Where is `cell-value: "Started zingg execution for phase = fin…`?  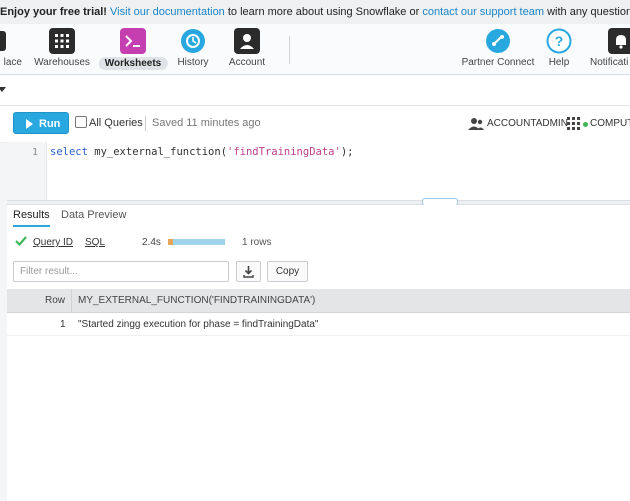 cell-value: "Started zingg execution for phase = fin… is located at coordinates (198, 324).